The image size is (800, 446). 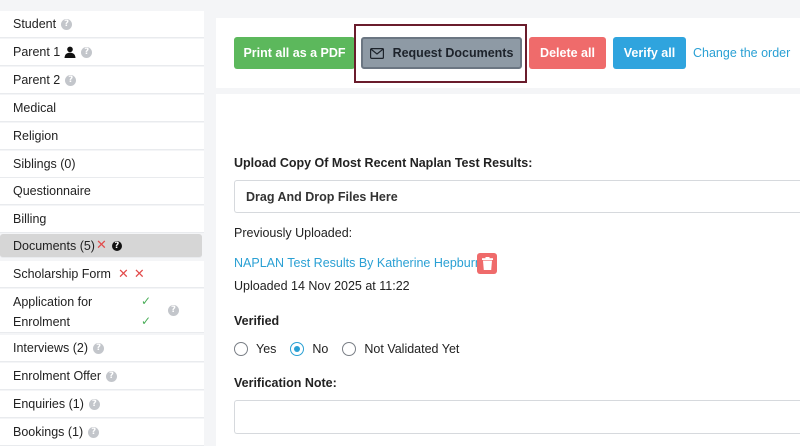 What do you see at coordinates (102, 80) in the screenshot?
I see `sidebar-item-parent-2: Parent 2 ?` at bounding box center [102, 80].